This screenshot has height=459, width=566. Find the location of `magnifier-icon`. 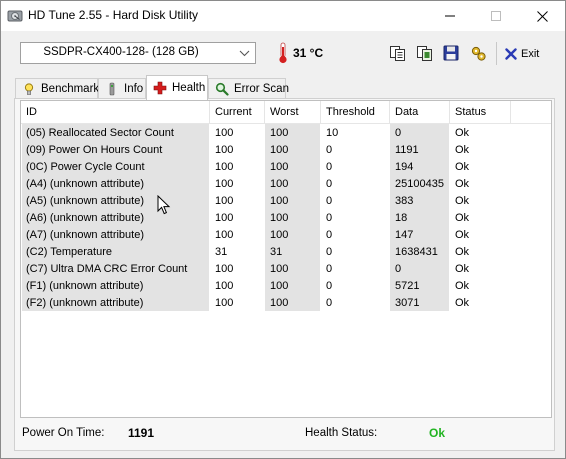

magnifier-icon is located at coordinates (222, 89).